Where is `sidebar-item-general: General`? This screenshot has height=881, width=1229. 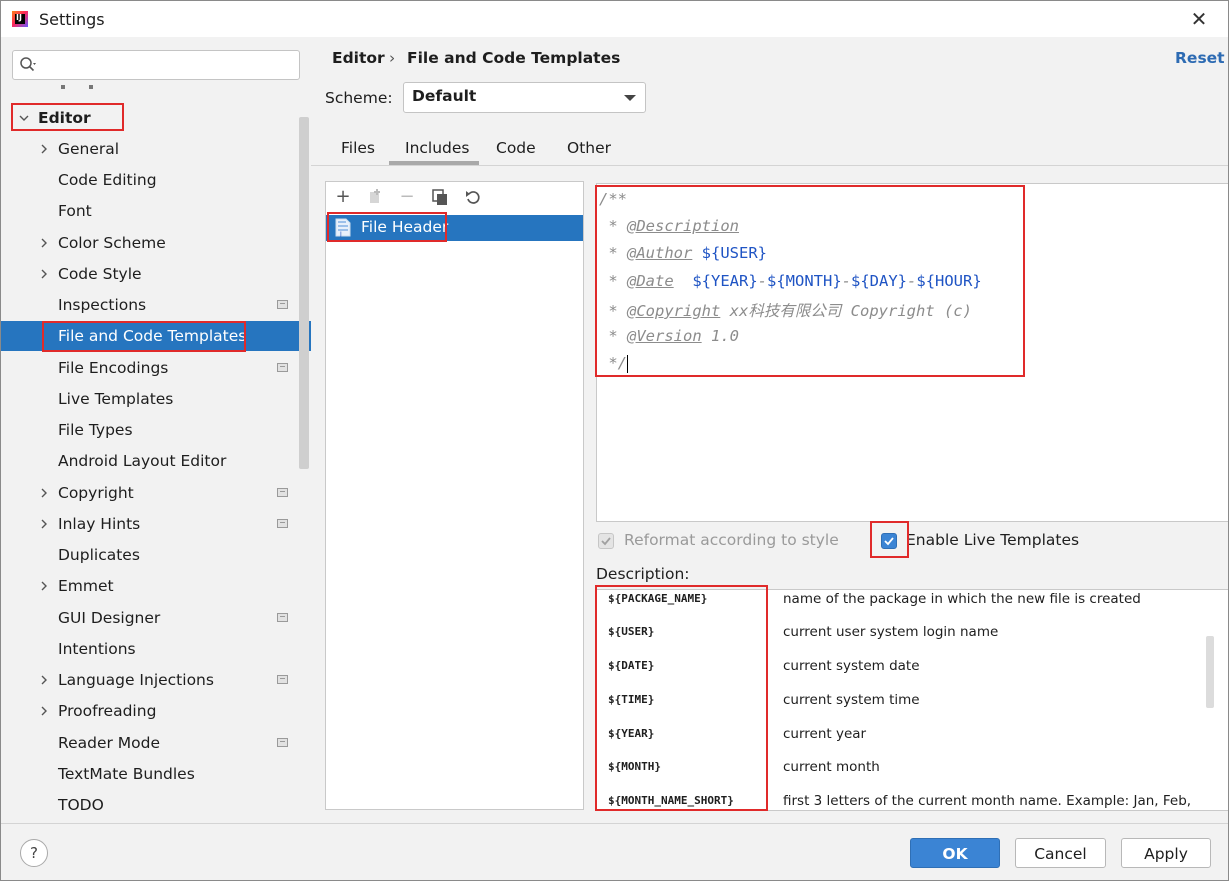
sidebar-item-general: General is located at coordinates (156, 149).